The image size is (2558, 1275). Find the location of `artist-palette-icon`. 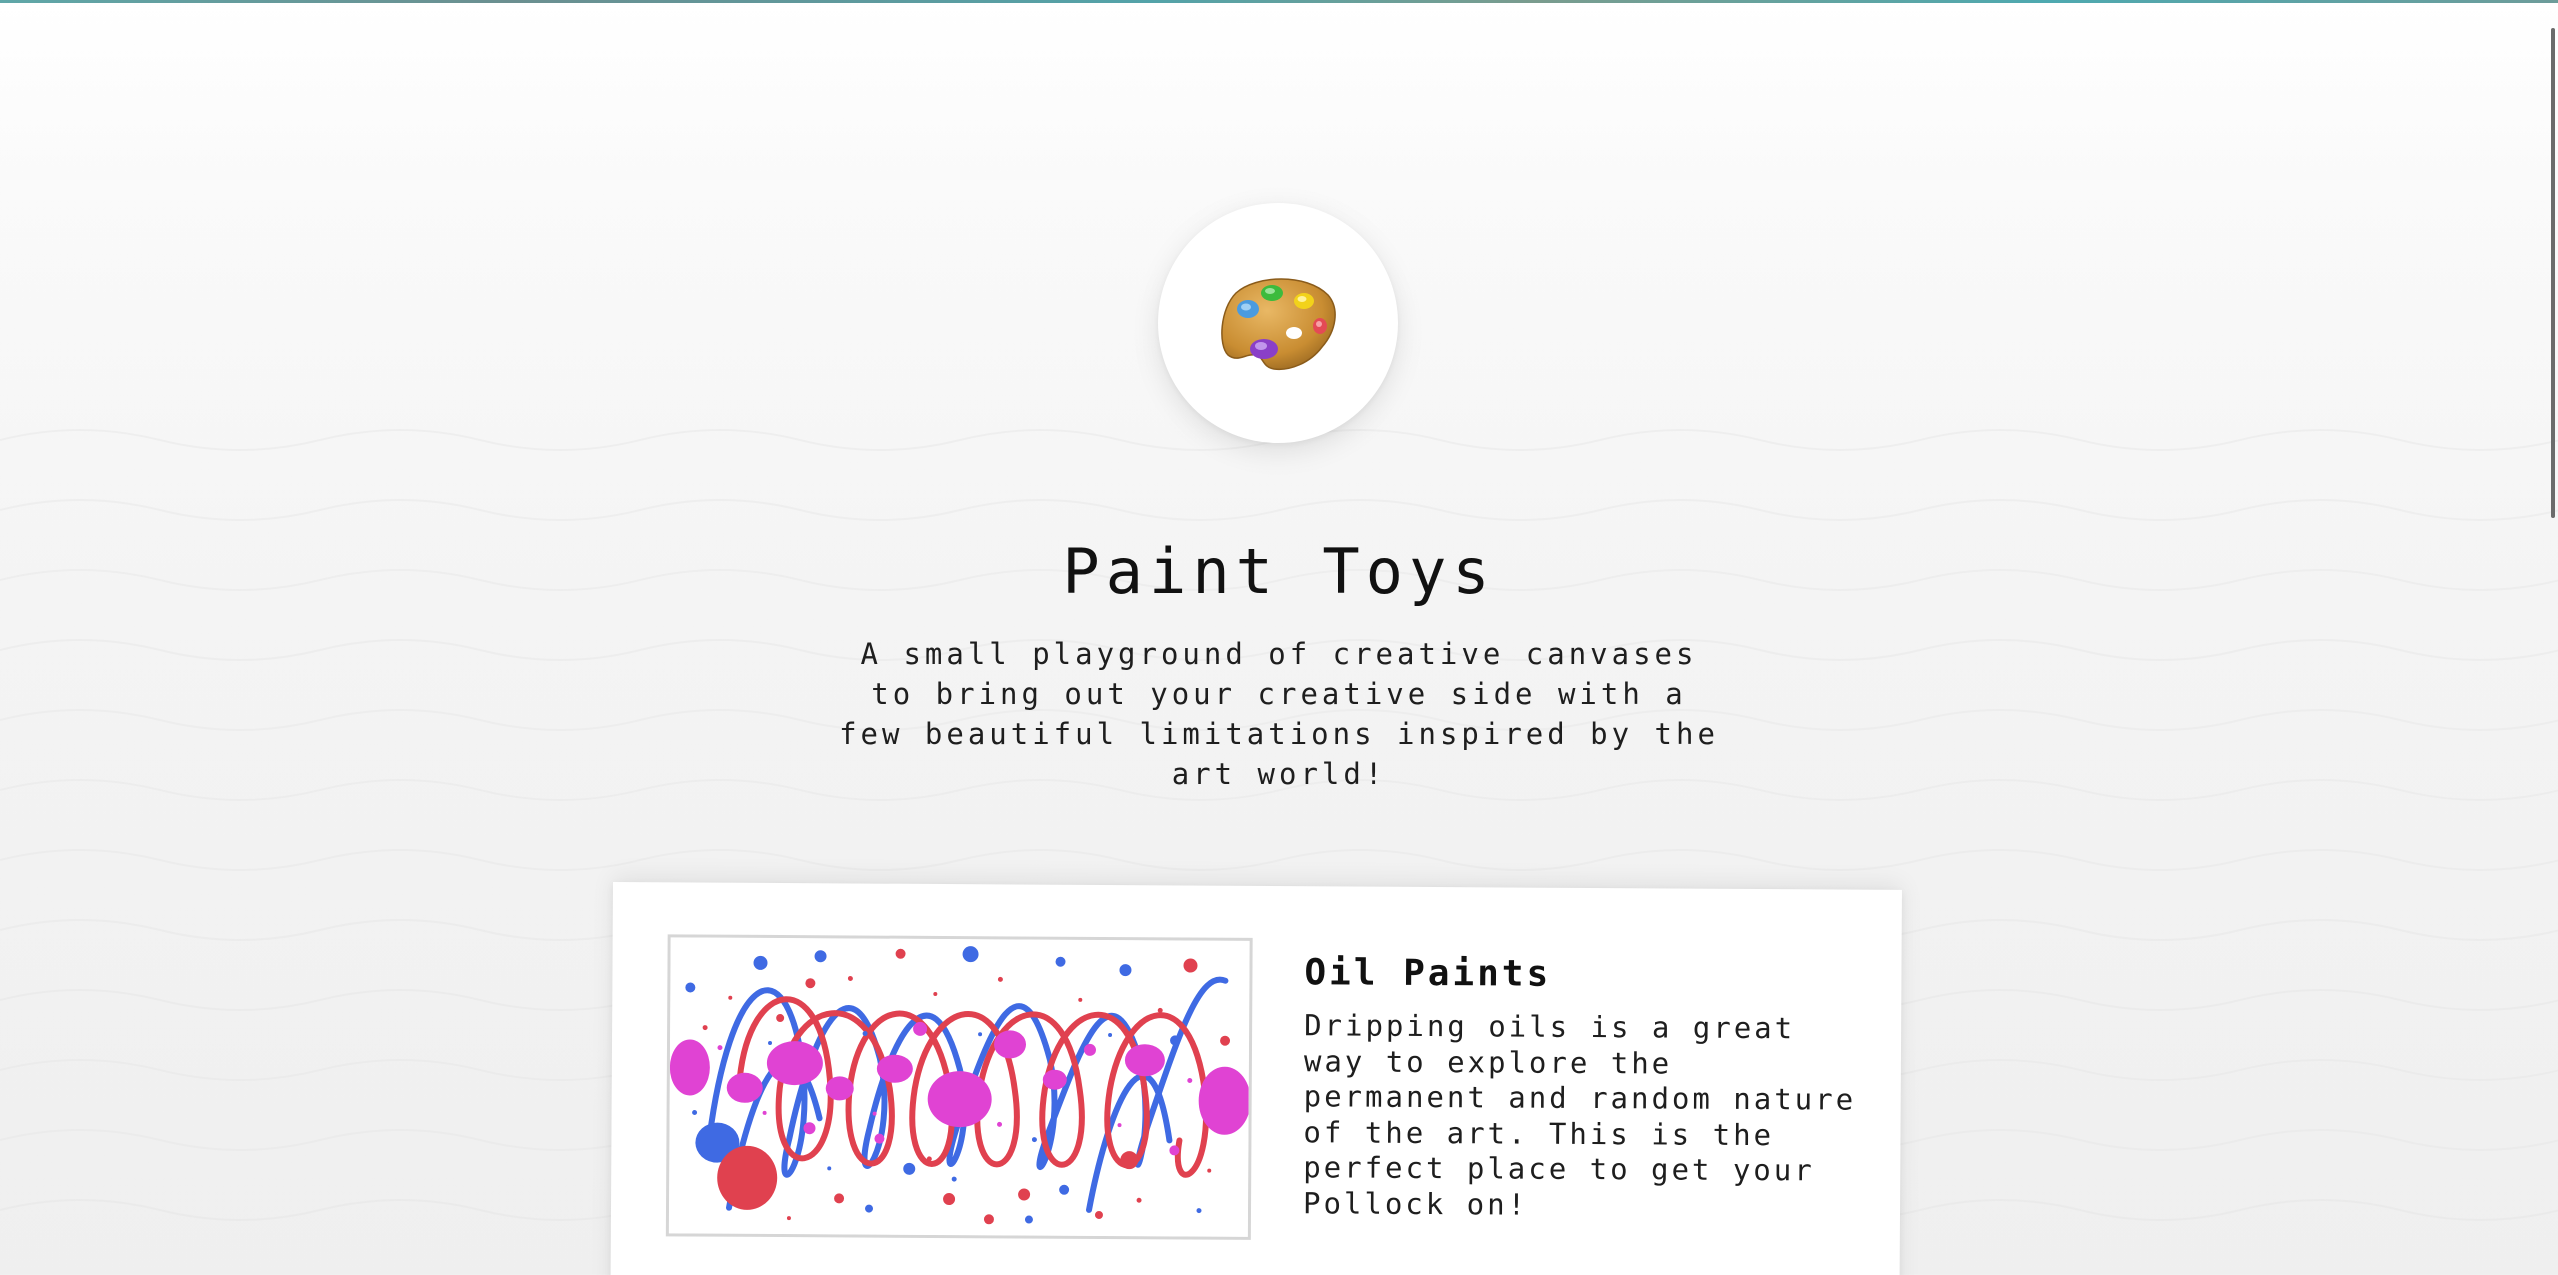

artist-palette-icon is located at coordinates (1278, 324).